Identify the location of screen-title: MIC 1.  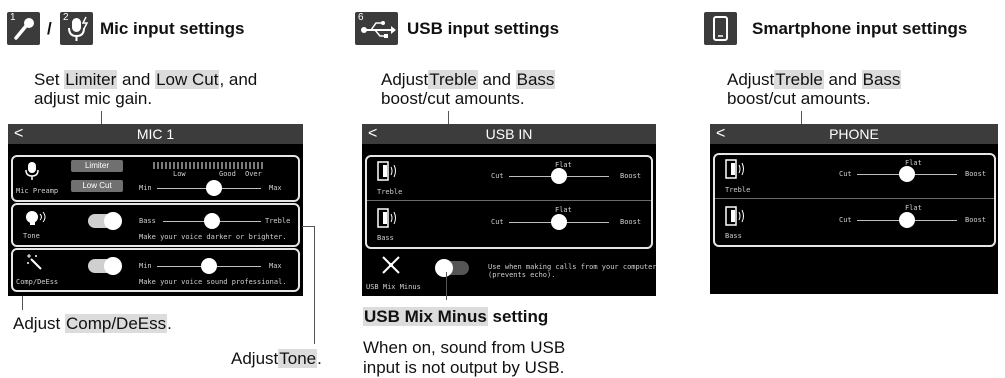
(155, 134).